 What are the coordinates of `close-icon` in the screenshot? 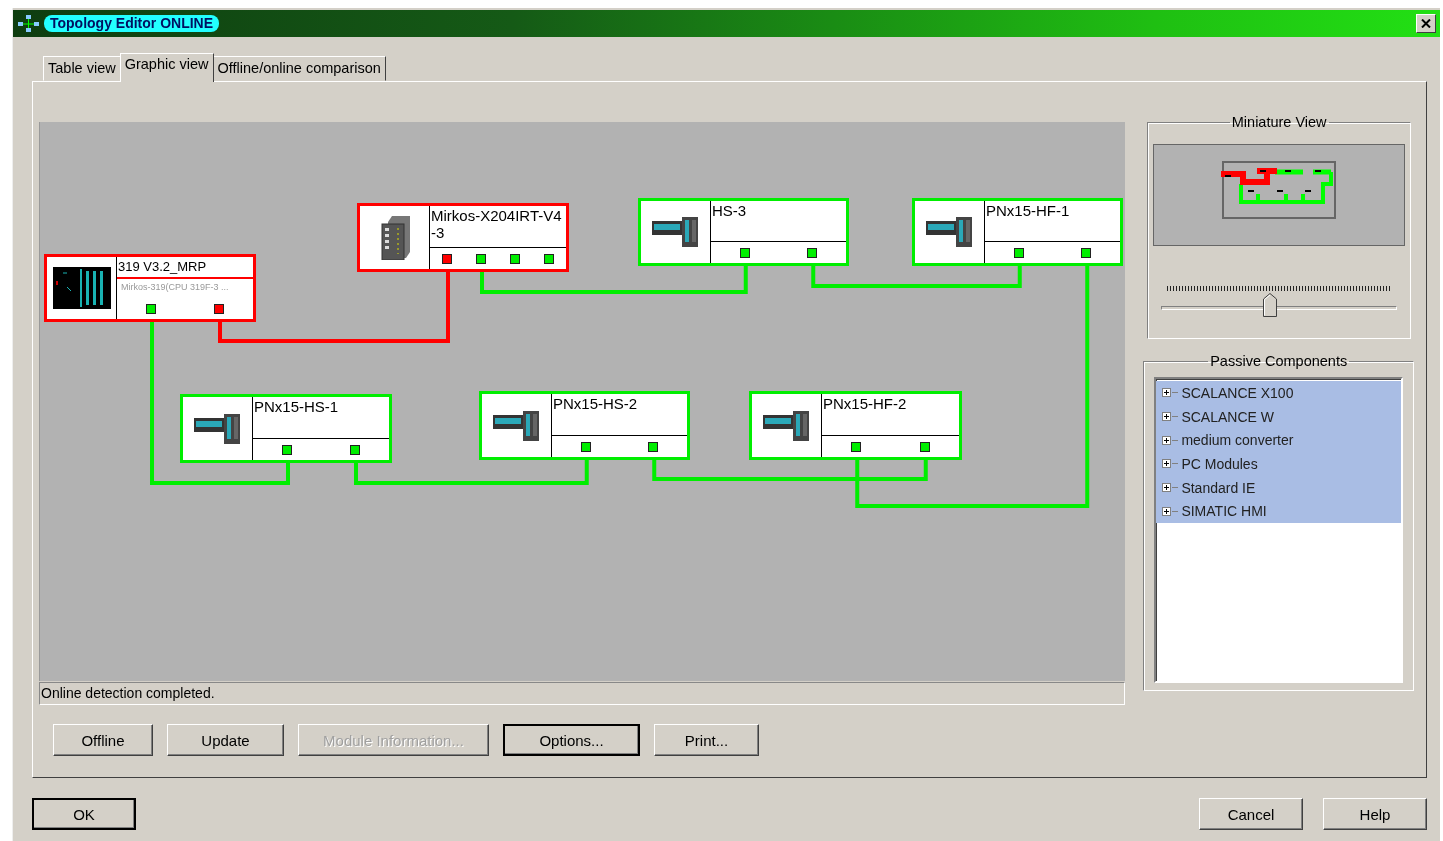 It's located at (1426, 23).